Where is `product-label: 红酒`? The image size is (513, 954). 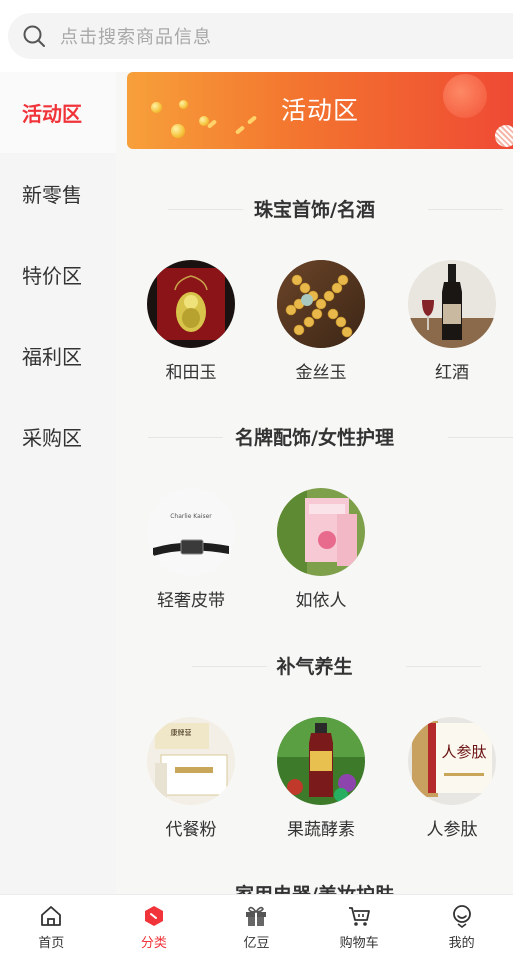 product-label: 红酒 is located at coordinates (452, 373).